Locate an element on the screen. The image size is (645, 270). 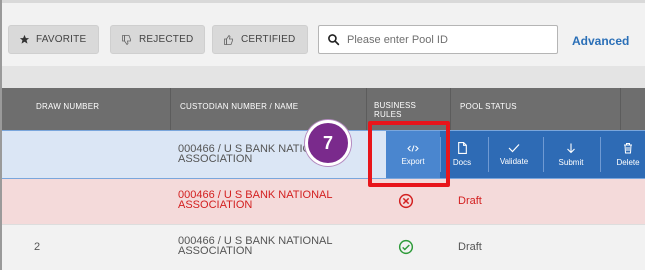
delete-button: Delete is located at coordinates (626, 154).